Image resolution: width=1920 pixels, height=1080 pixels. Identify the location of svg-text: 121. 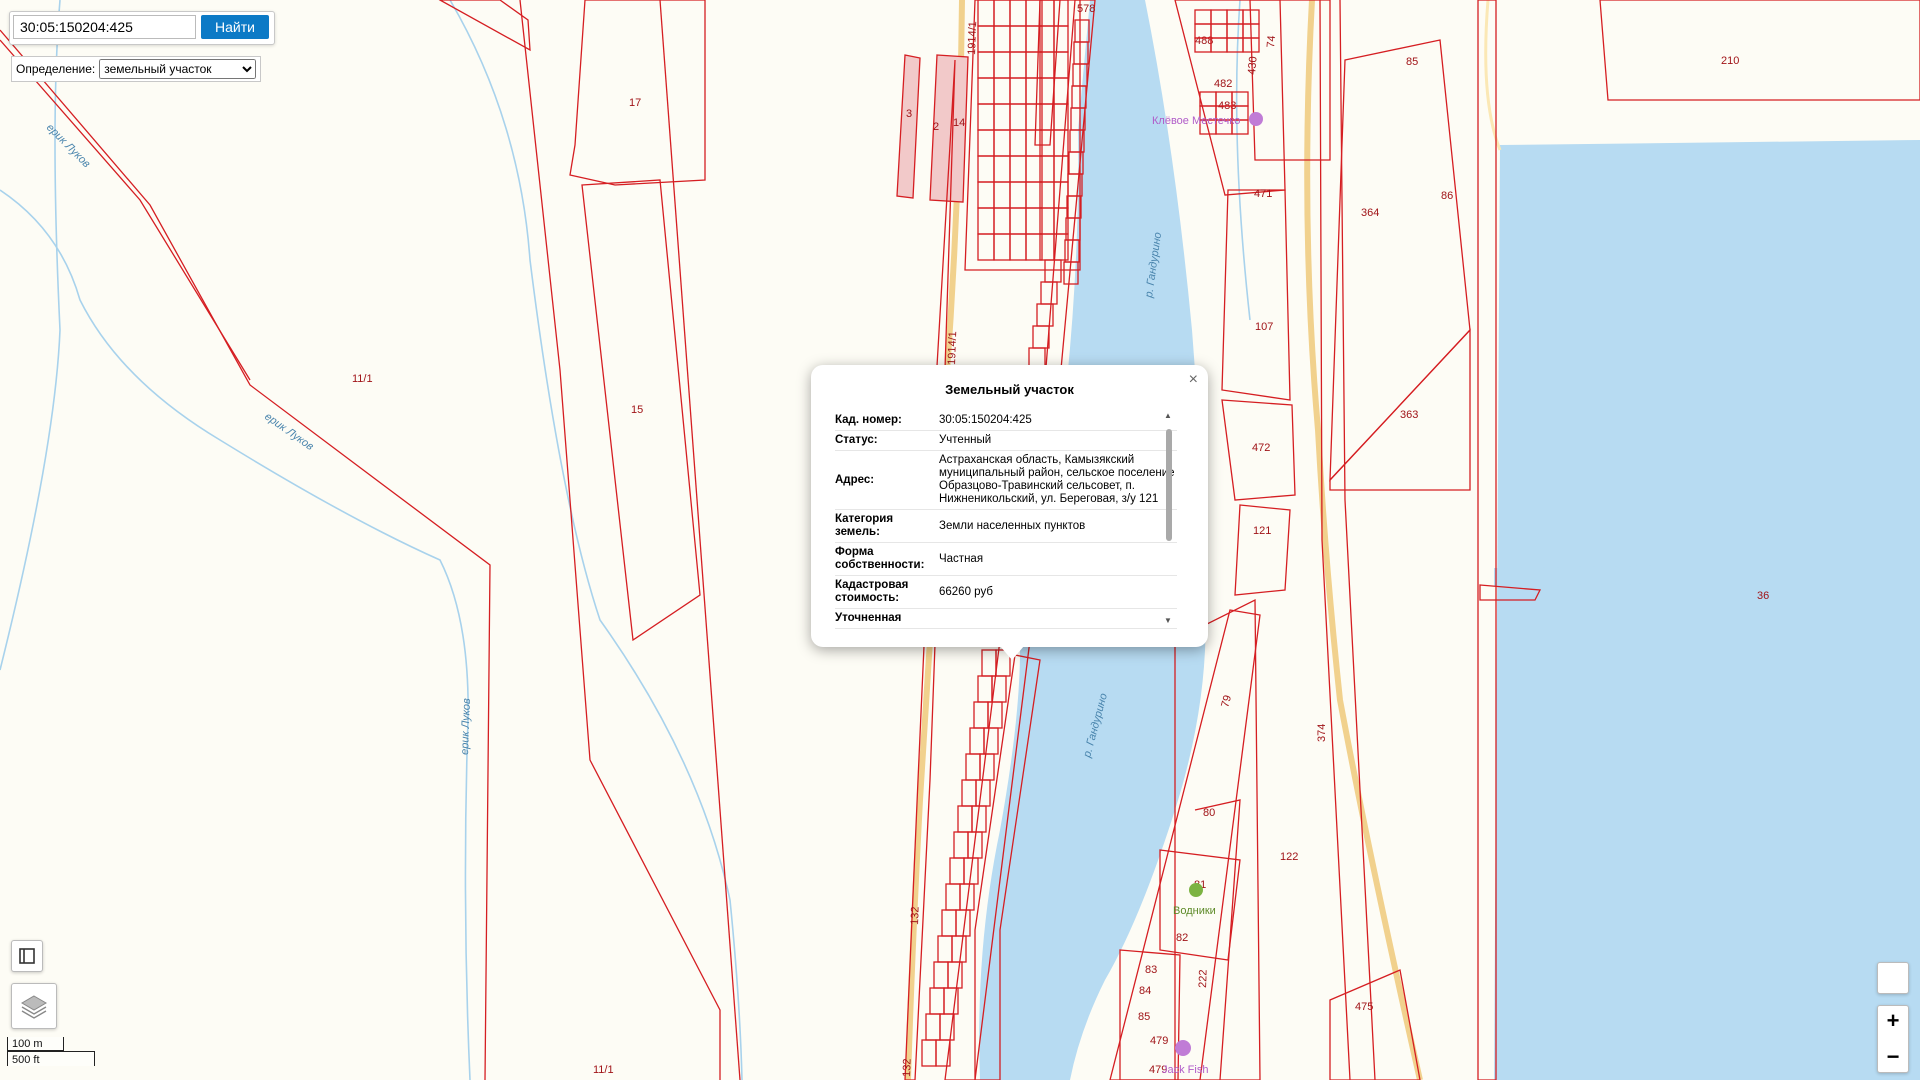
(1262, 531).